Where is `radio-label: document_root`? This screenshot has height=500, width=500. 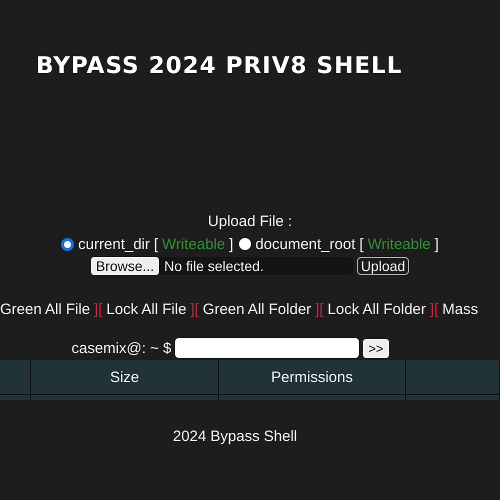
radio-label: document_root is located at coordinates (305, 244).